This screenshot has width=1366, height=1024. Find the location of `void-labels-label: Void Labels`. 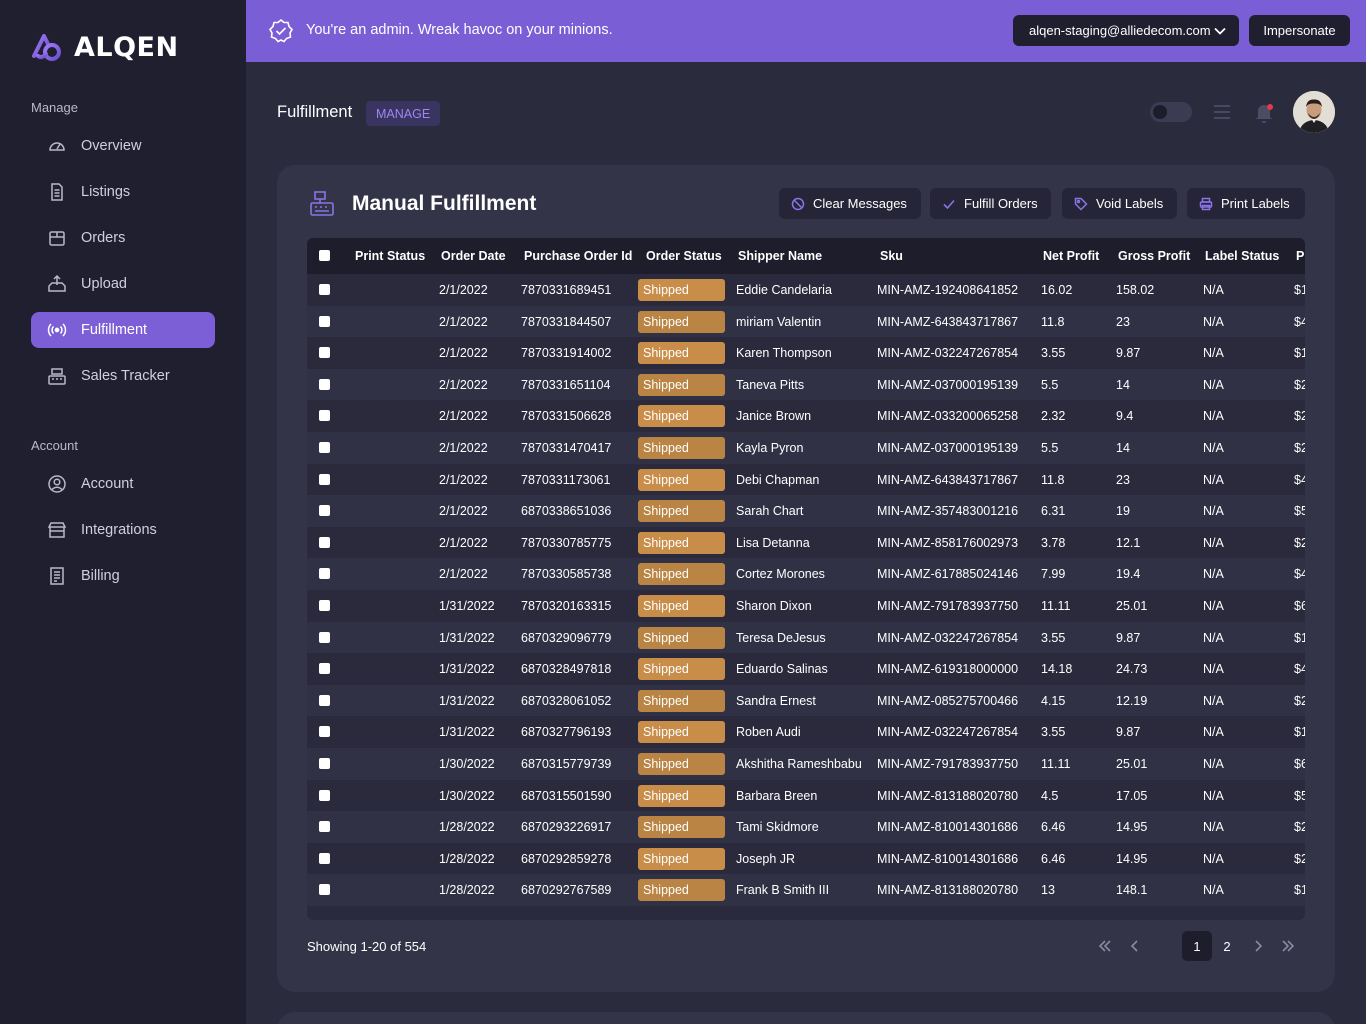

void-labels-label: Void Labels is located at coordinates (1130, 203).